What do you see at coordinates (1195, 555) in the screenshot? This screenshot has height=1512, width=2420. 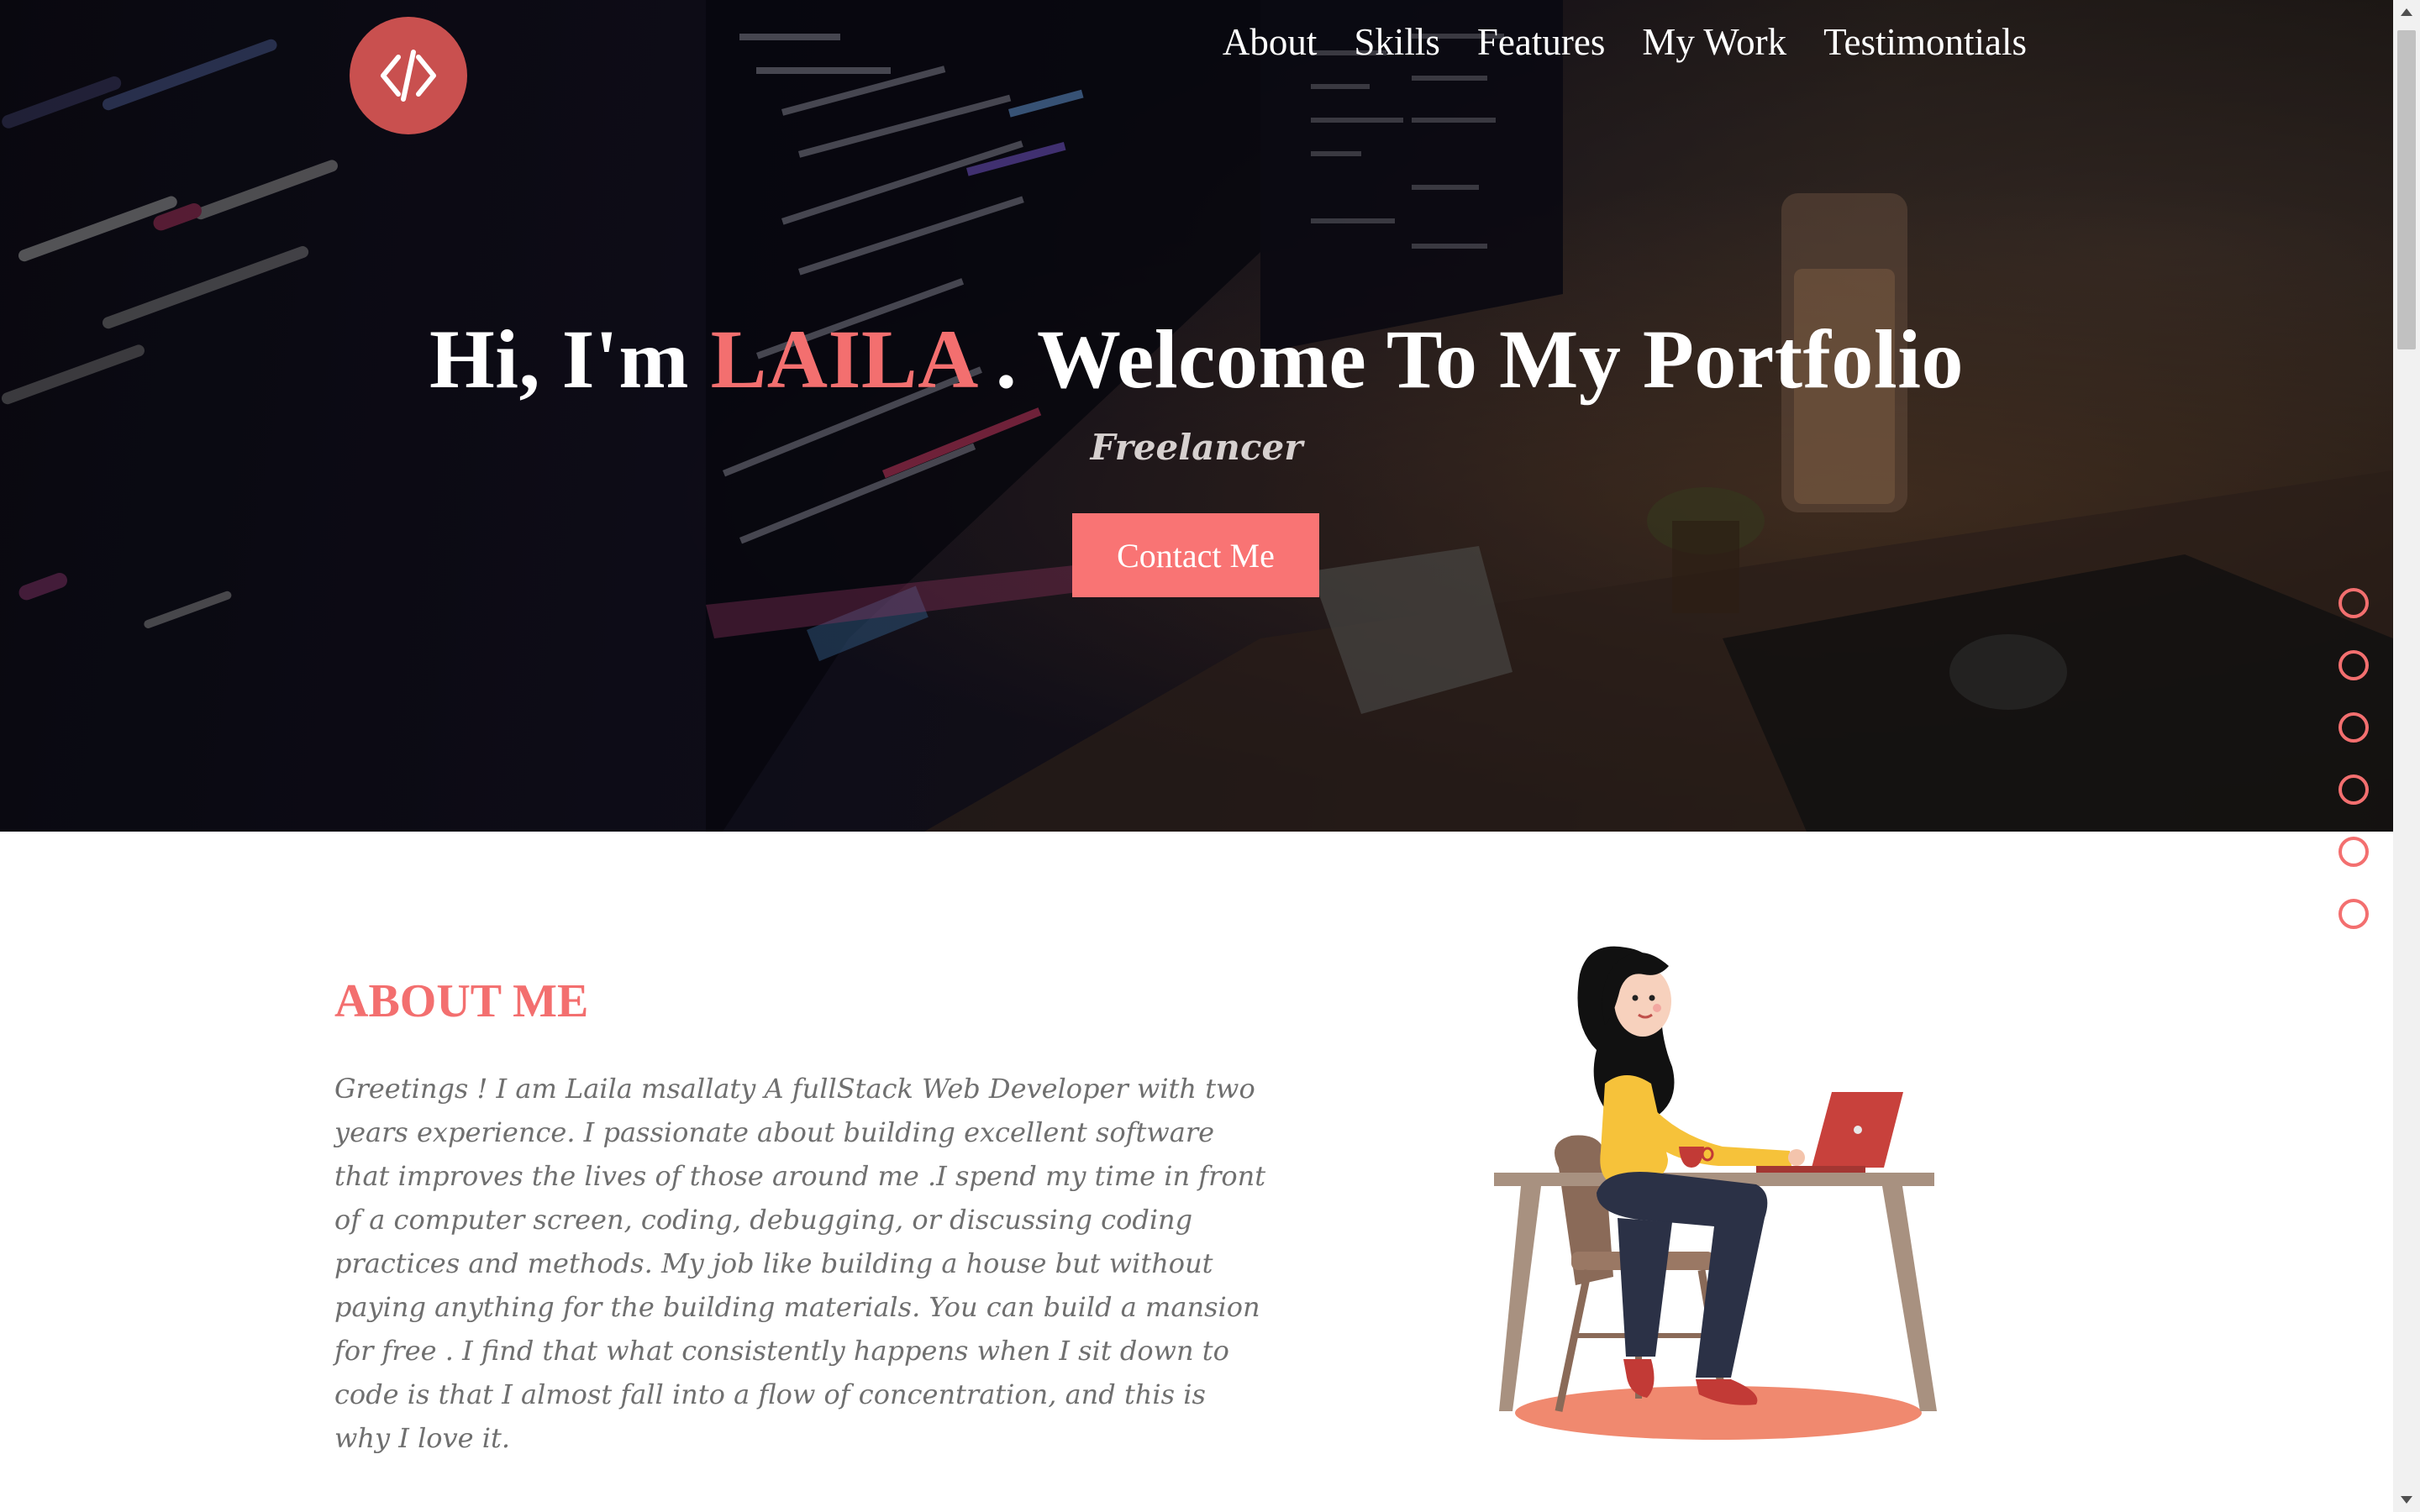 I see `contact-me-button: Contact Me` at bounding box center [1195, 555].